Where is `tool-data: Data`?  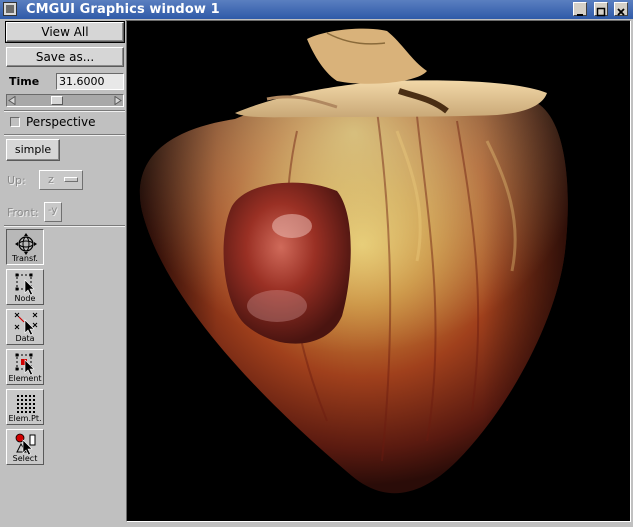 tool-data: Data is located at coordinates (25, 327).